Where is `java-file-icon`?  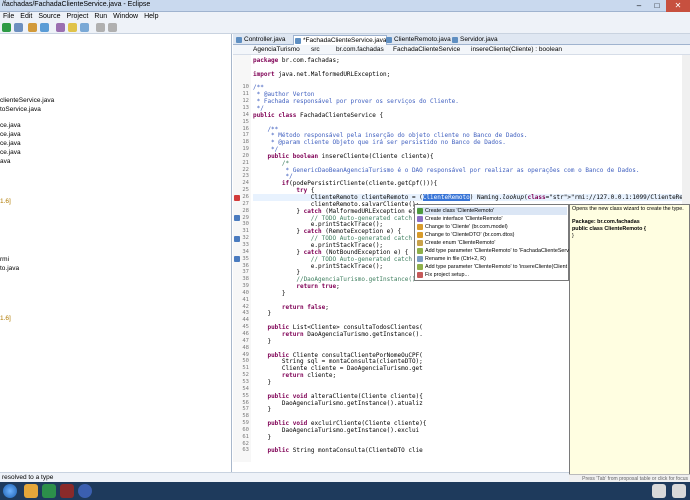
java-file-icon is located at coordinates (389, 40).